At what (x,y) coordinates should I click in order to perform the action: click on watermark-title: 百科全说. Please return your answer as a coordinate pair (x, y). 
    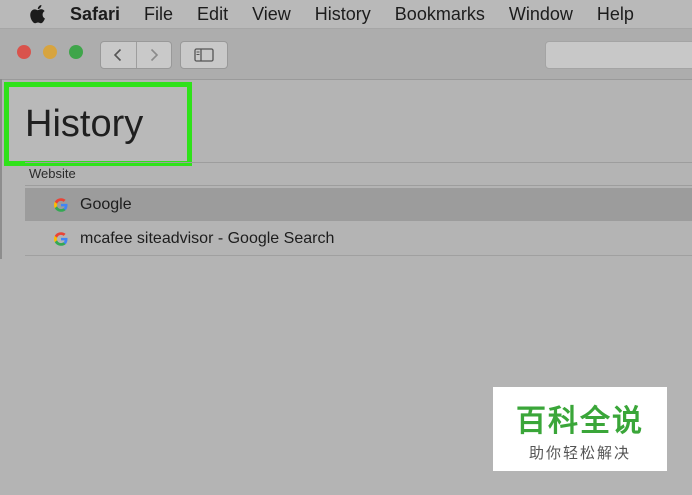
    Looking at the image, I should click on (580, 421).